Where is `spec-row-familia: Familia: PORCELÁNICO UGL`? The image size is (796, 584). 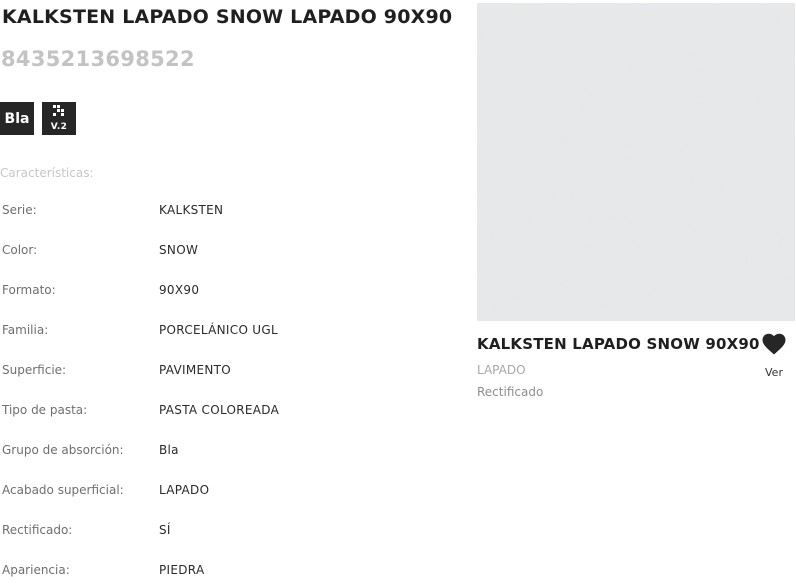
spec-row-familia: Familia: PORCELÁNICO UGL is located at coordinates (230, 333).